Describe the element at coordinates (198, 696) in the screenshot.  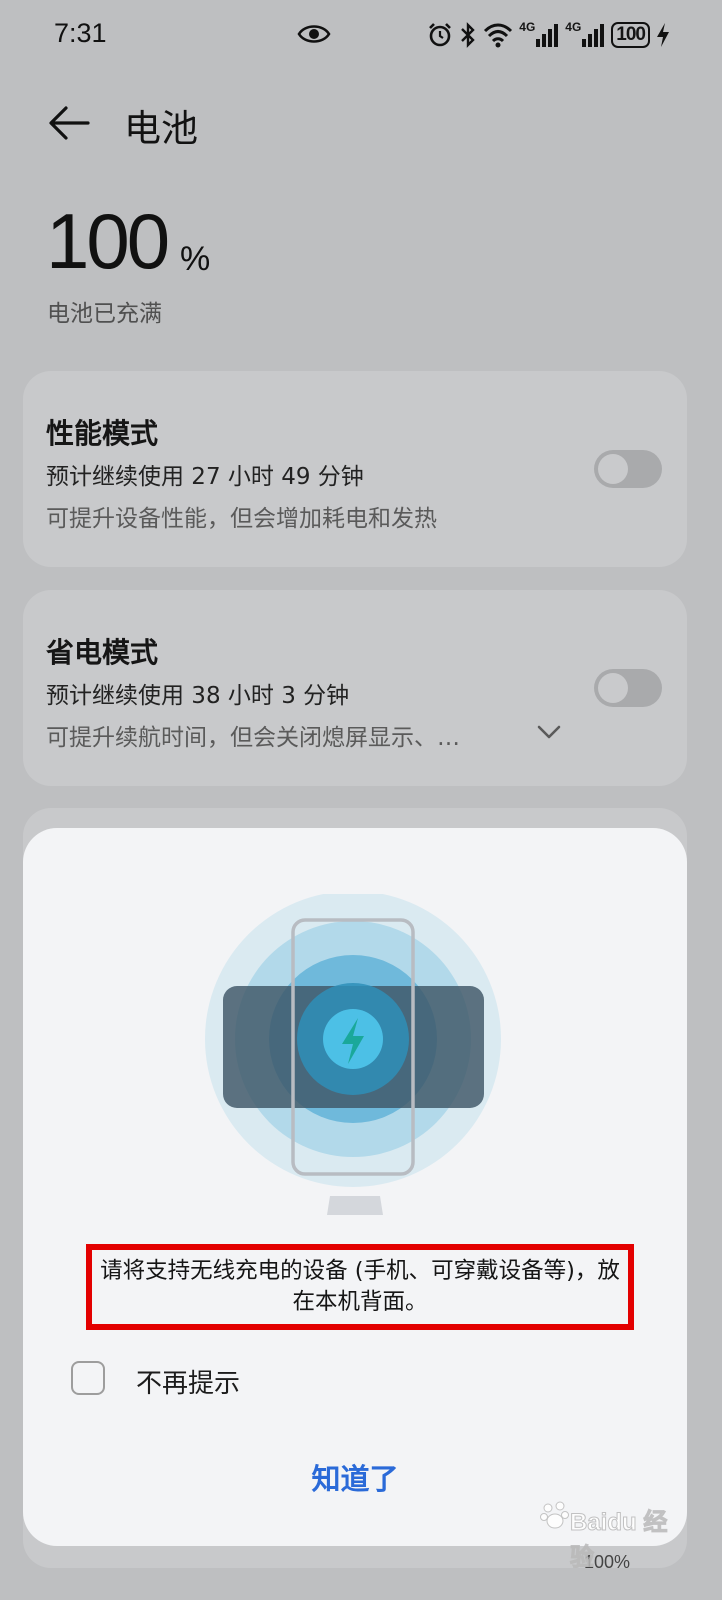
I see `power-saving-mode-estimate: 预计继续使用 38 小时 3 分钟` at that location.